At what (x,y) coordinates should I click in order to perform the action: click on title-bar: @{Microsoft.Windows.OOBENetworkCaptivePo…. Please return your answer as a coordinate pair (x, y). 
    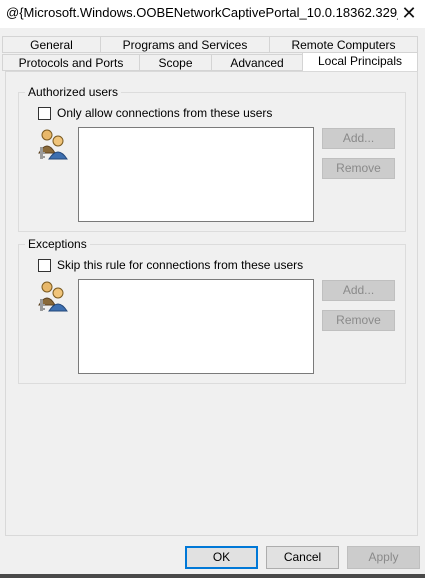
    Looking at the image, I should click on (212, 14).